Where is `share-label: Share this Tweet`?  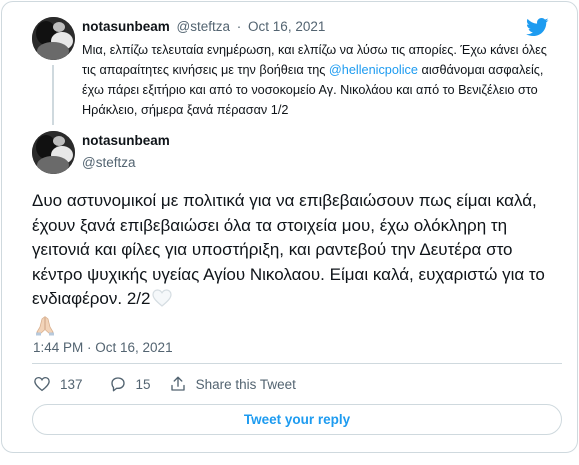 share-label: Share this Tweet is located at coordinates (245, 384).